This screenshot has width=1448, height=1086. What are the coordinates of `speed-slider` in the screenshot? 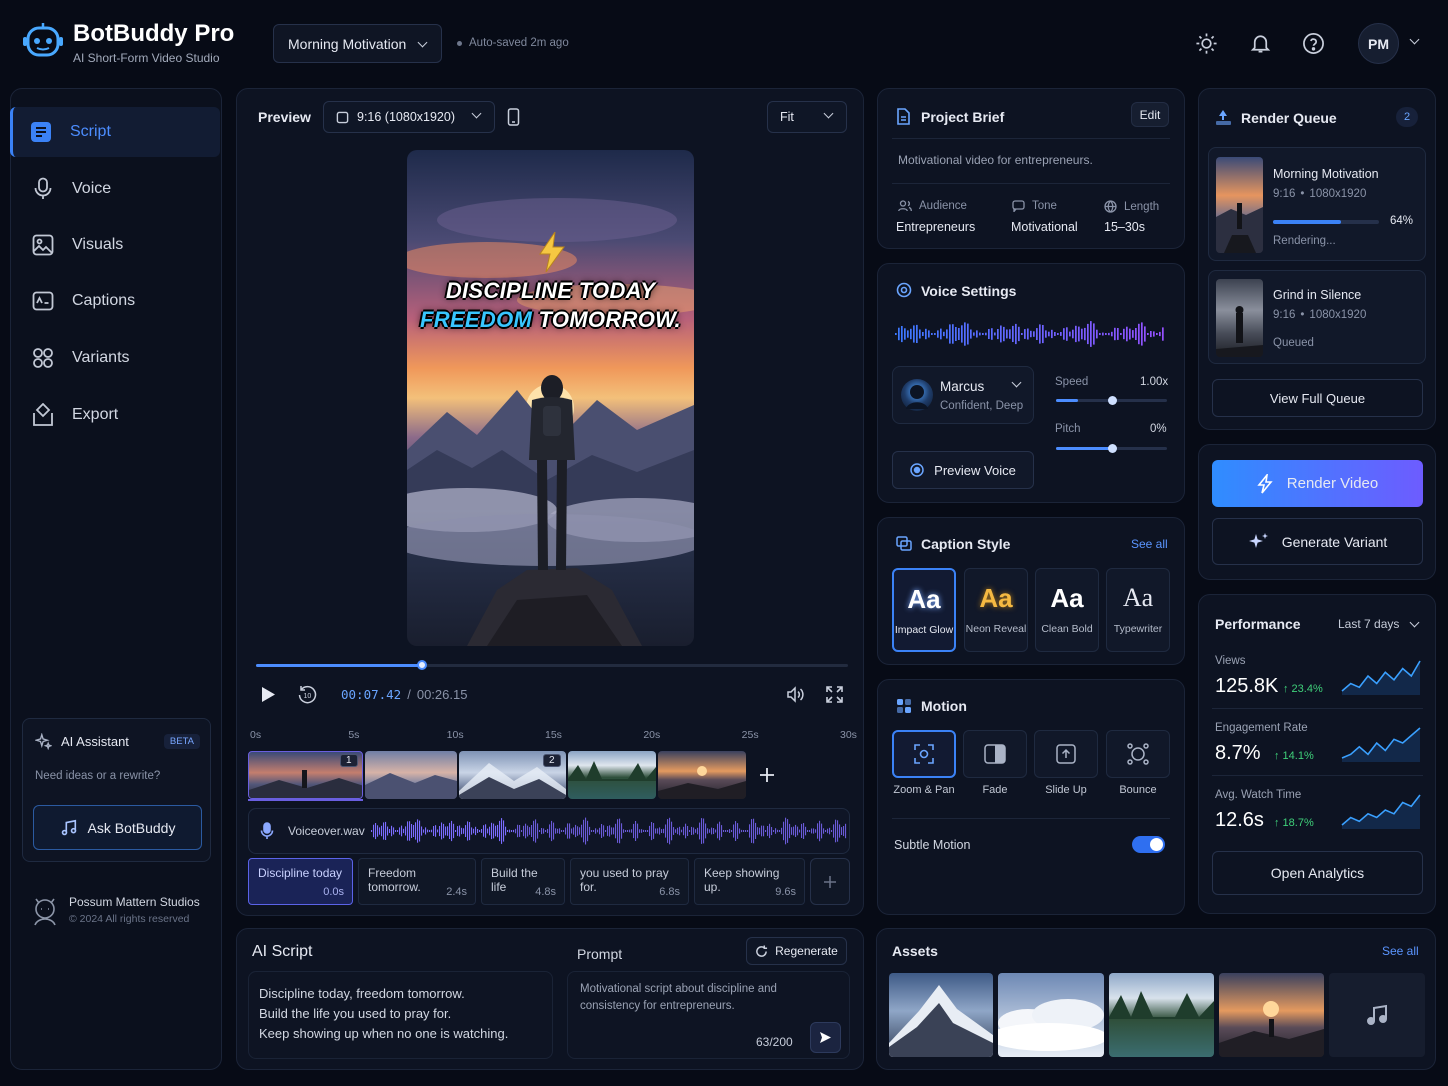 It's located at (1111, 400).